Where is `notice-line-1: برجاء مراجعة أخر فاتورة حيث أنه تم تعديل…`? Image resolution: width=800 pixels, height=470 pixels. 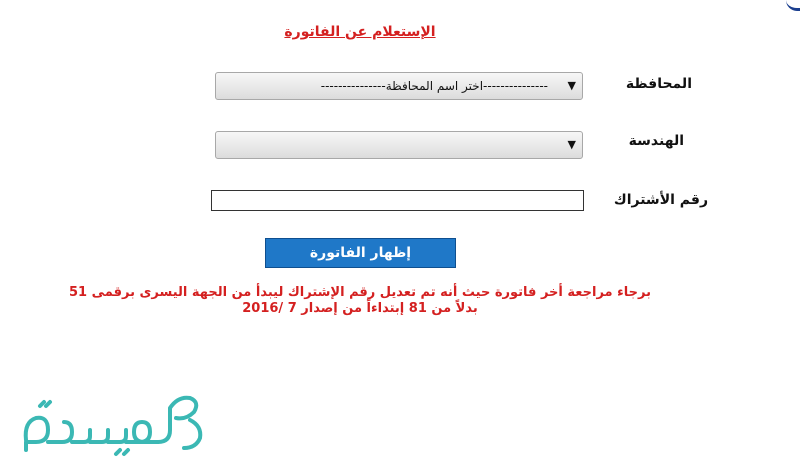 notice-line-1: برجاء مراجعة أخر فاتورة حيث أنه تم تعديل… is located at coordinates (360, 292).